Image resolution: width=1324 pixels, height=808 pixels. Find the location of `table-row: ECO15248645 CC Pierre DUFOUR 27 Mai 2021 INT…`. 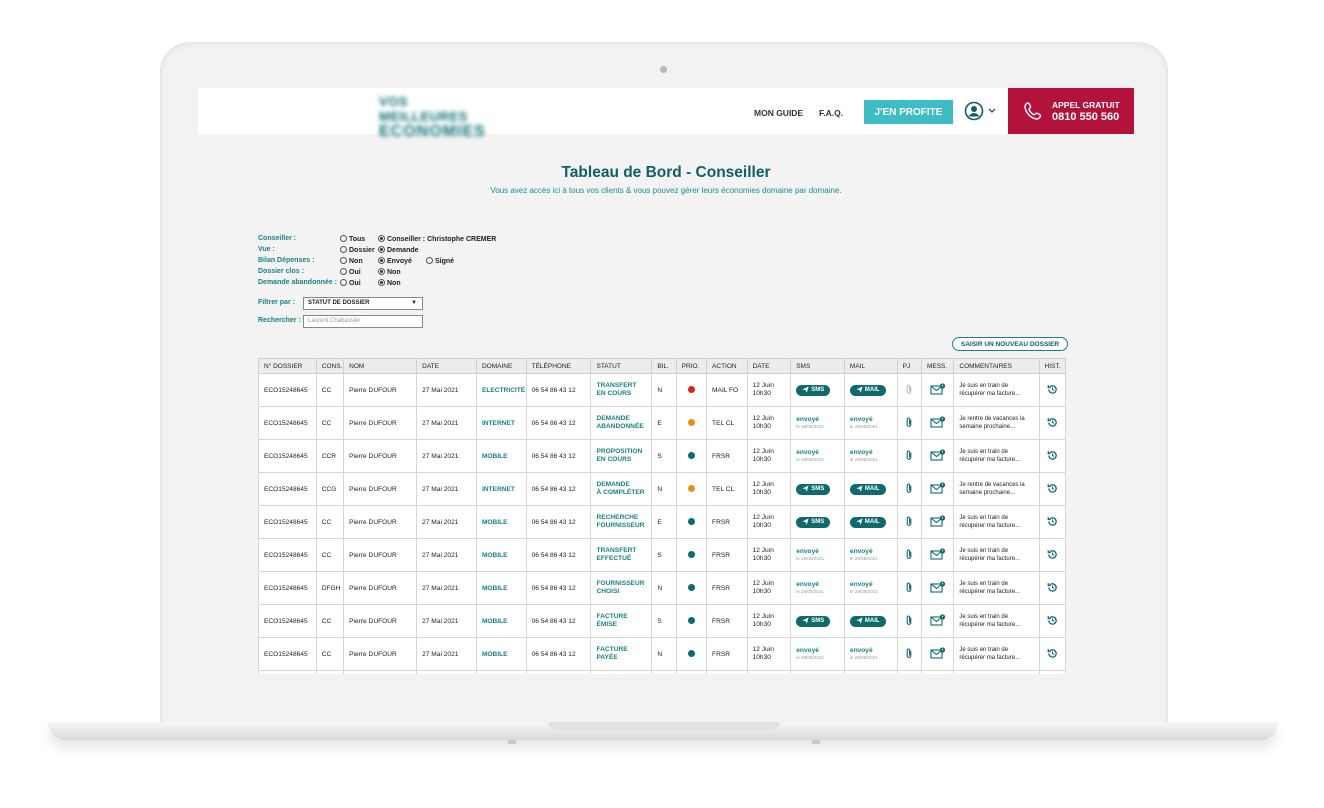

table-row: ECO15248645 CC Pierre DUFOUR 27 Mai 2021 INT… is located at coordinates (662, 423).